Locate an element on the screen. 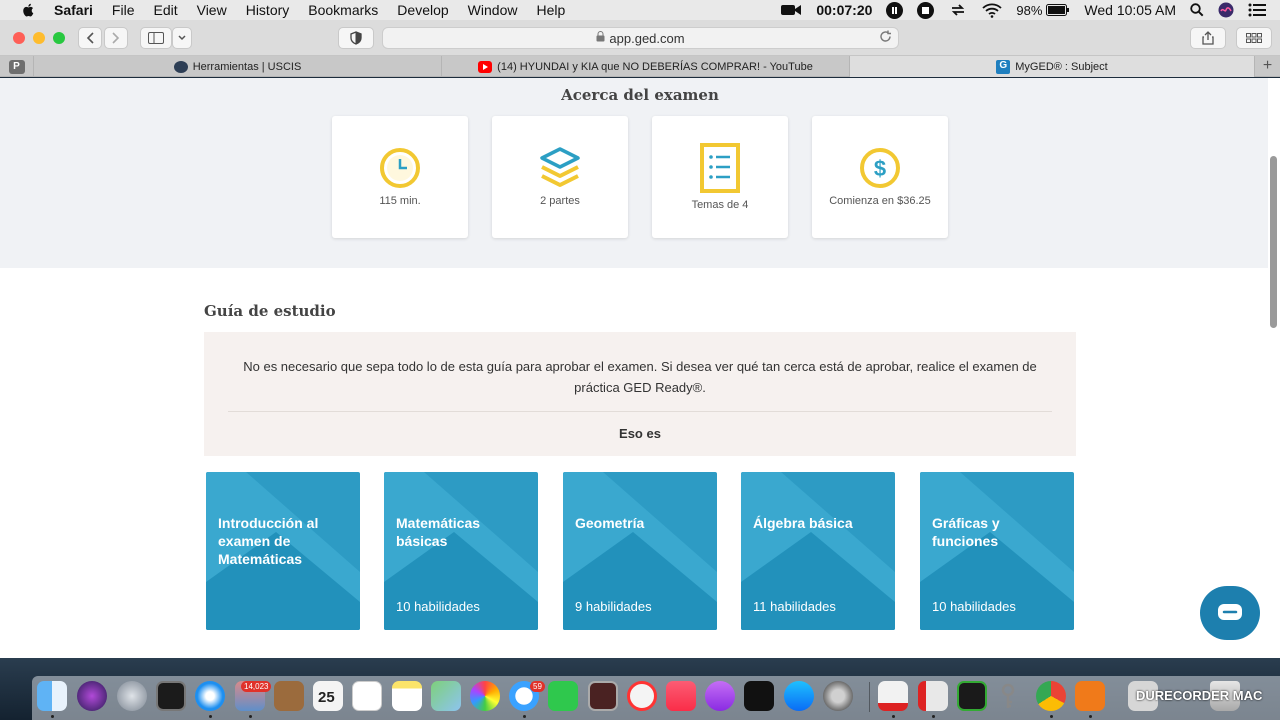 The image size is (1280, 720). notification-center-icon is located at coordinates (1257, 10).